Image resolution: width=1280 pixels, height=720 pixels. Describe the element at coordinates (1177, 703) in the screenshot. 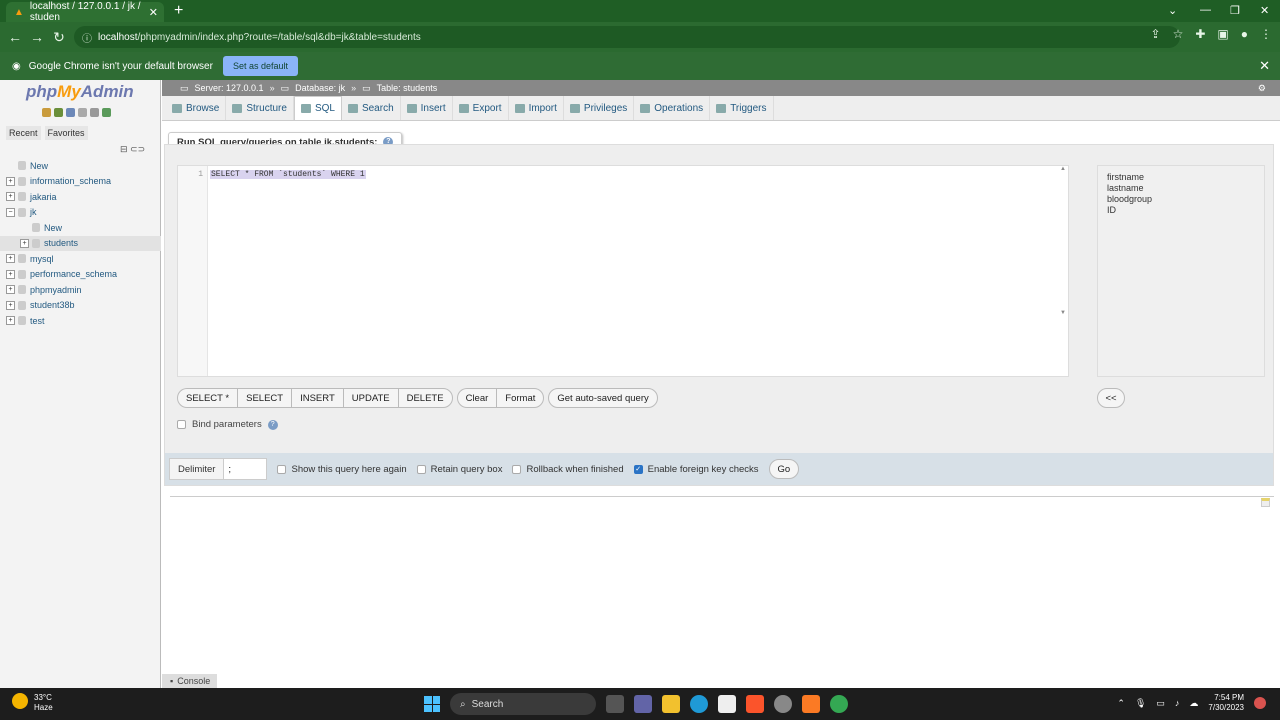

I see `volume-icon: ♪` at that location.